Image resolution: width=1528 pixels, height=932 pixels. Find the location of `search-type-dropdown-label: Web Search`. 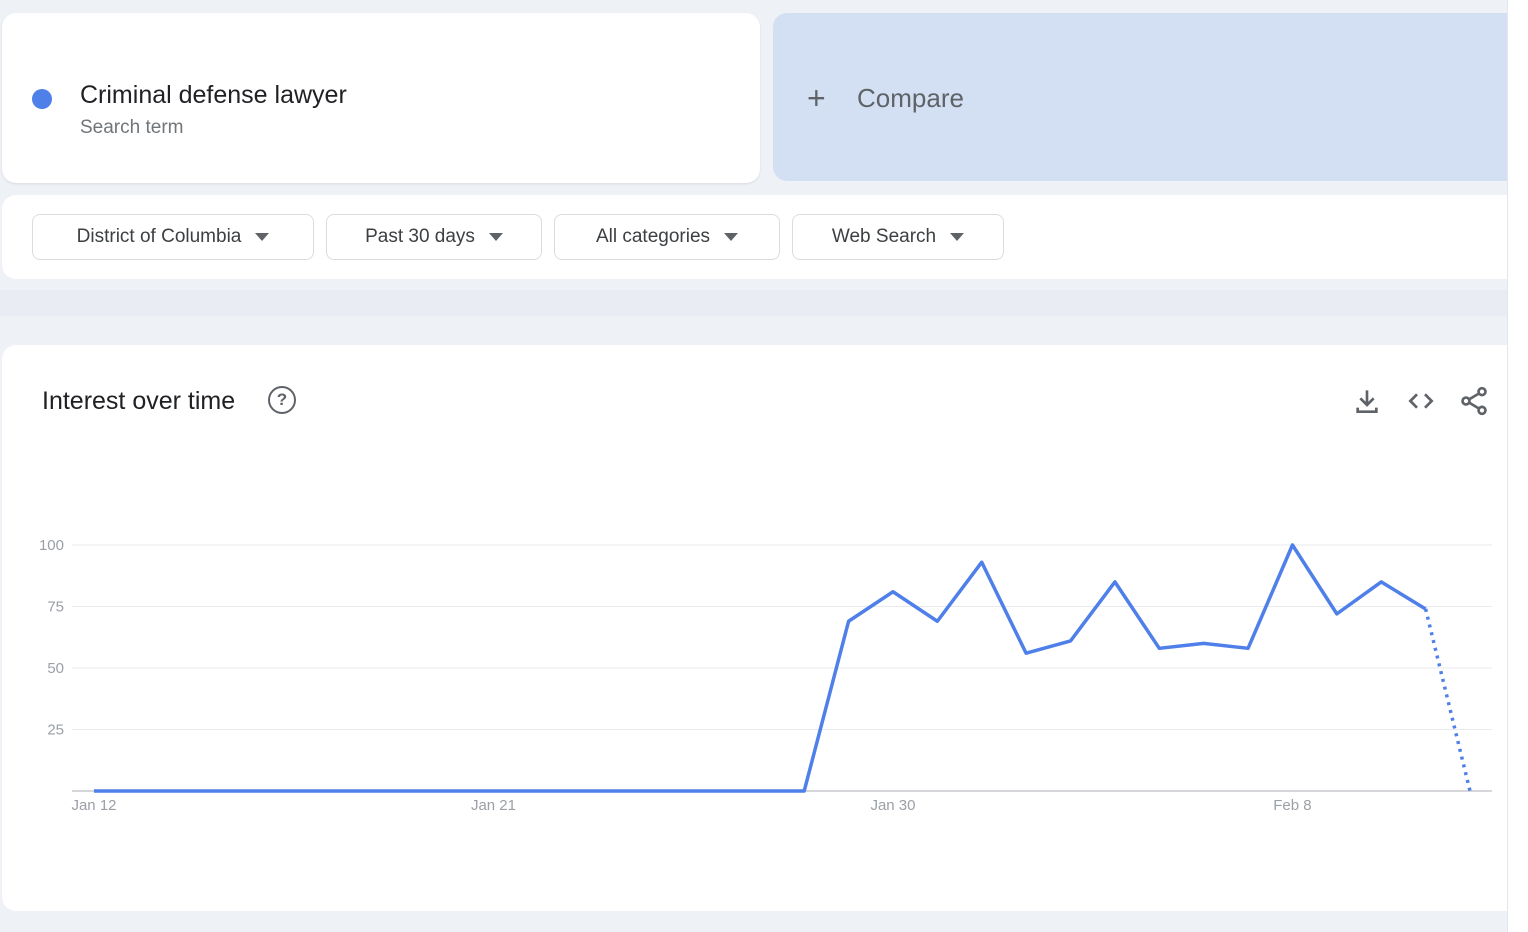

search-type-dropdown-label: Web Search is located at coordinates (884, 236).